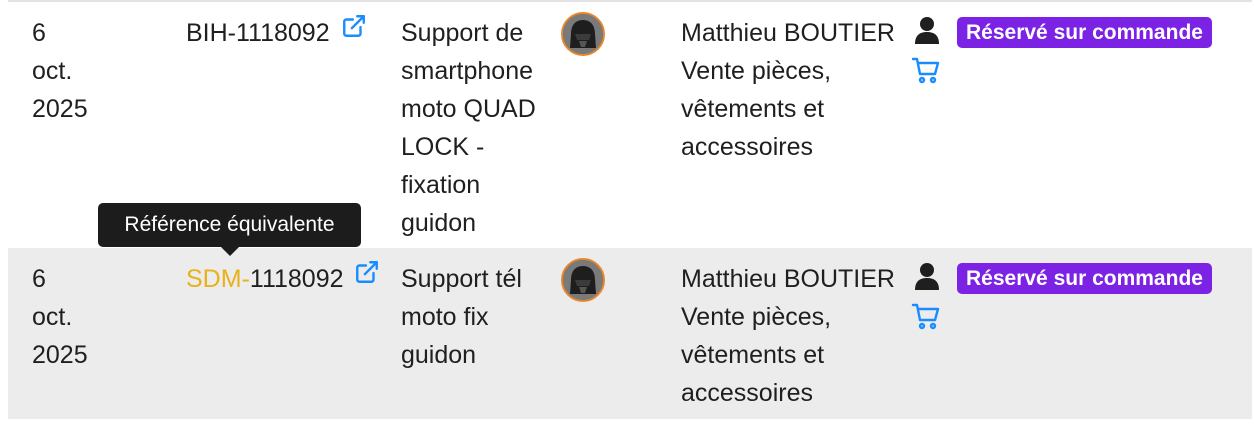 Image resolution: width=1254 pixels, height=424 pixels. I want to click on description-cell: Support tél moto fix guidon, so click(461, 317).